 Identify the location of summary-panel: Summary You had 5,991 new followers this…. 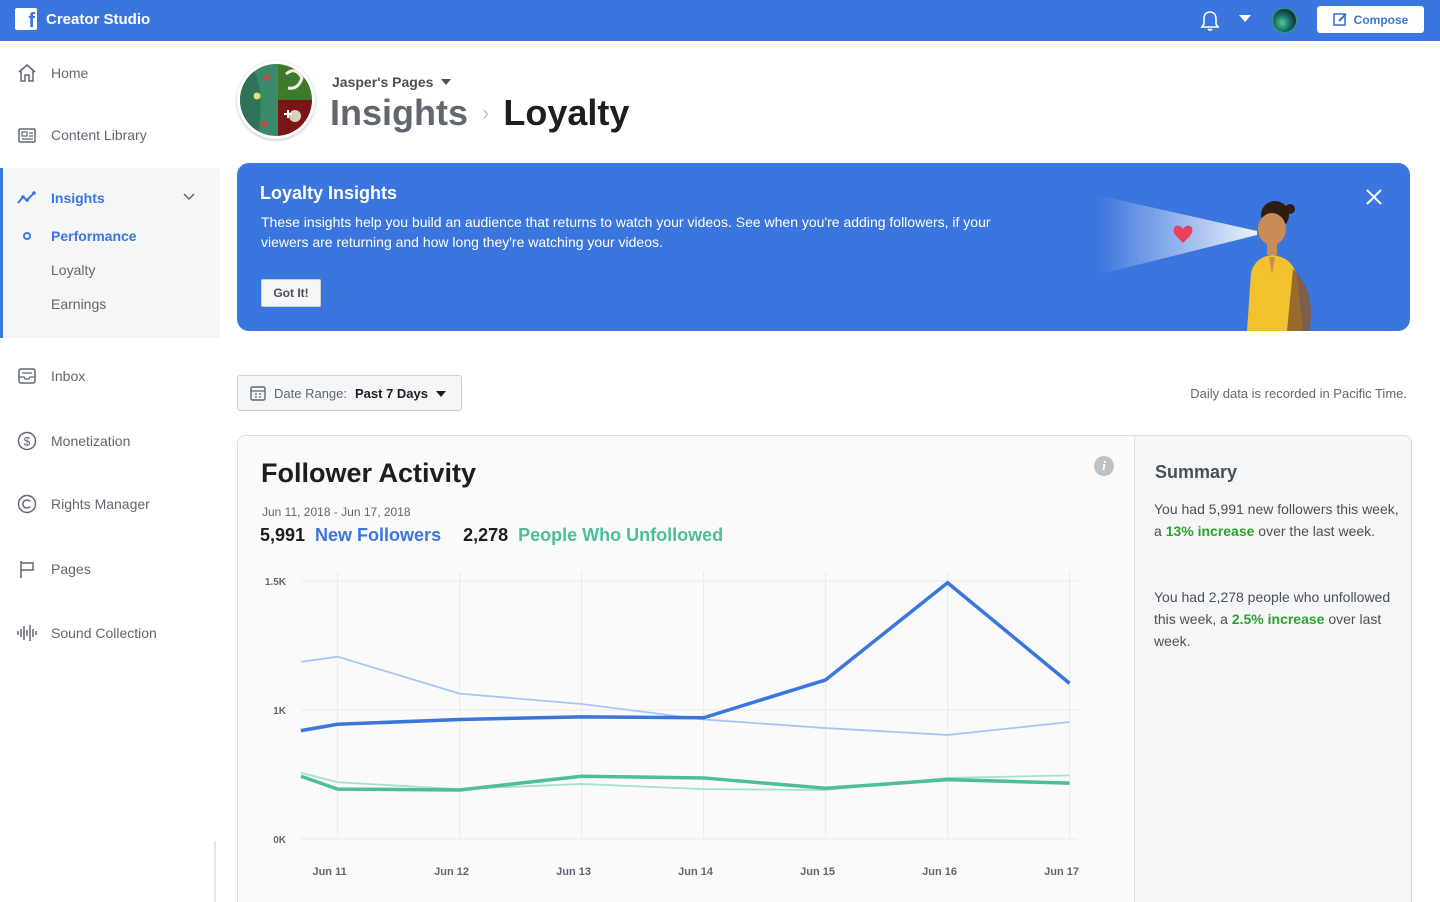
(1272, 669).